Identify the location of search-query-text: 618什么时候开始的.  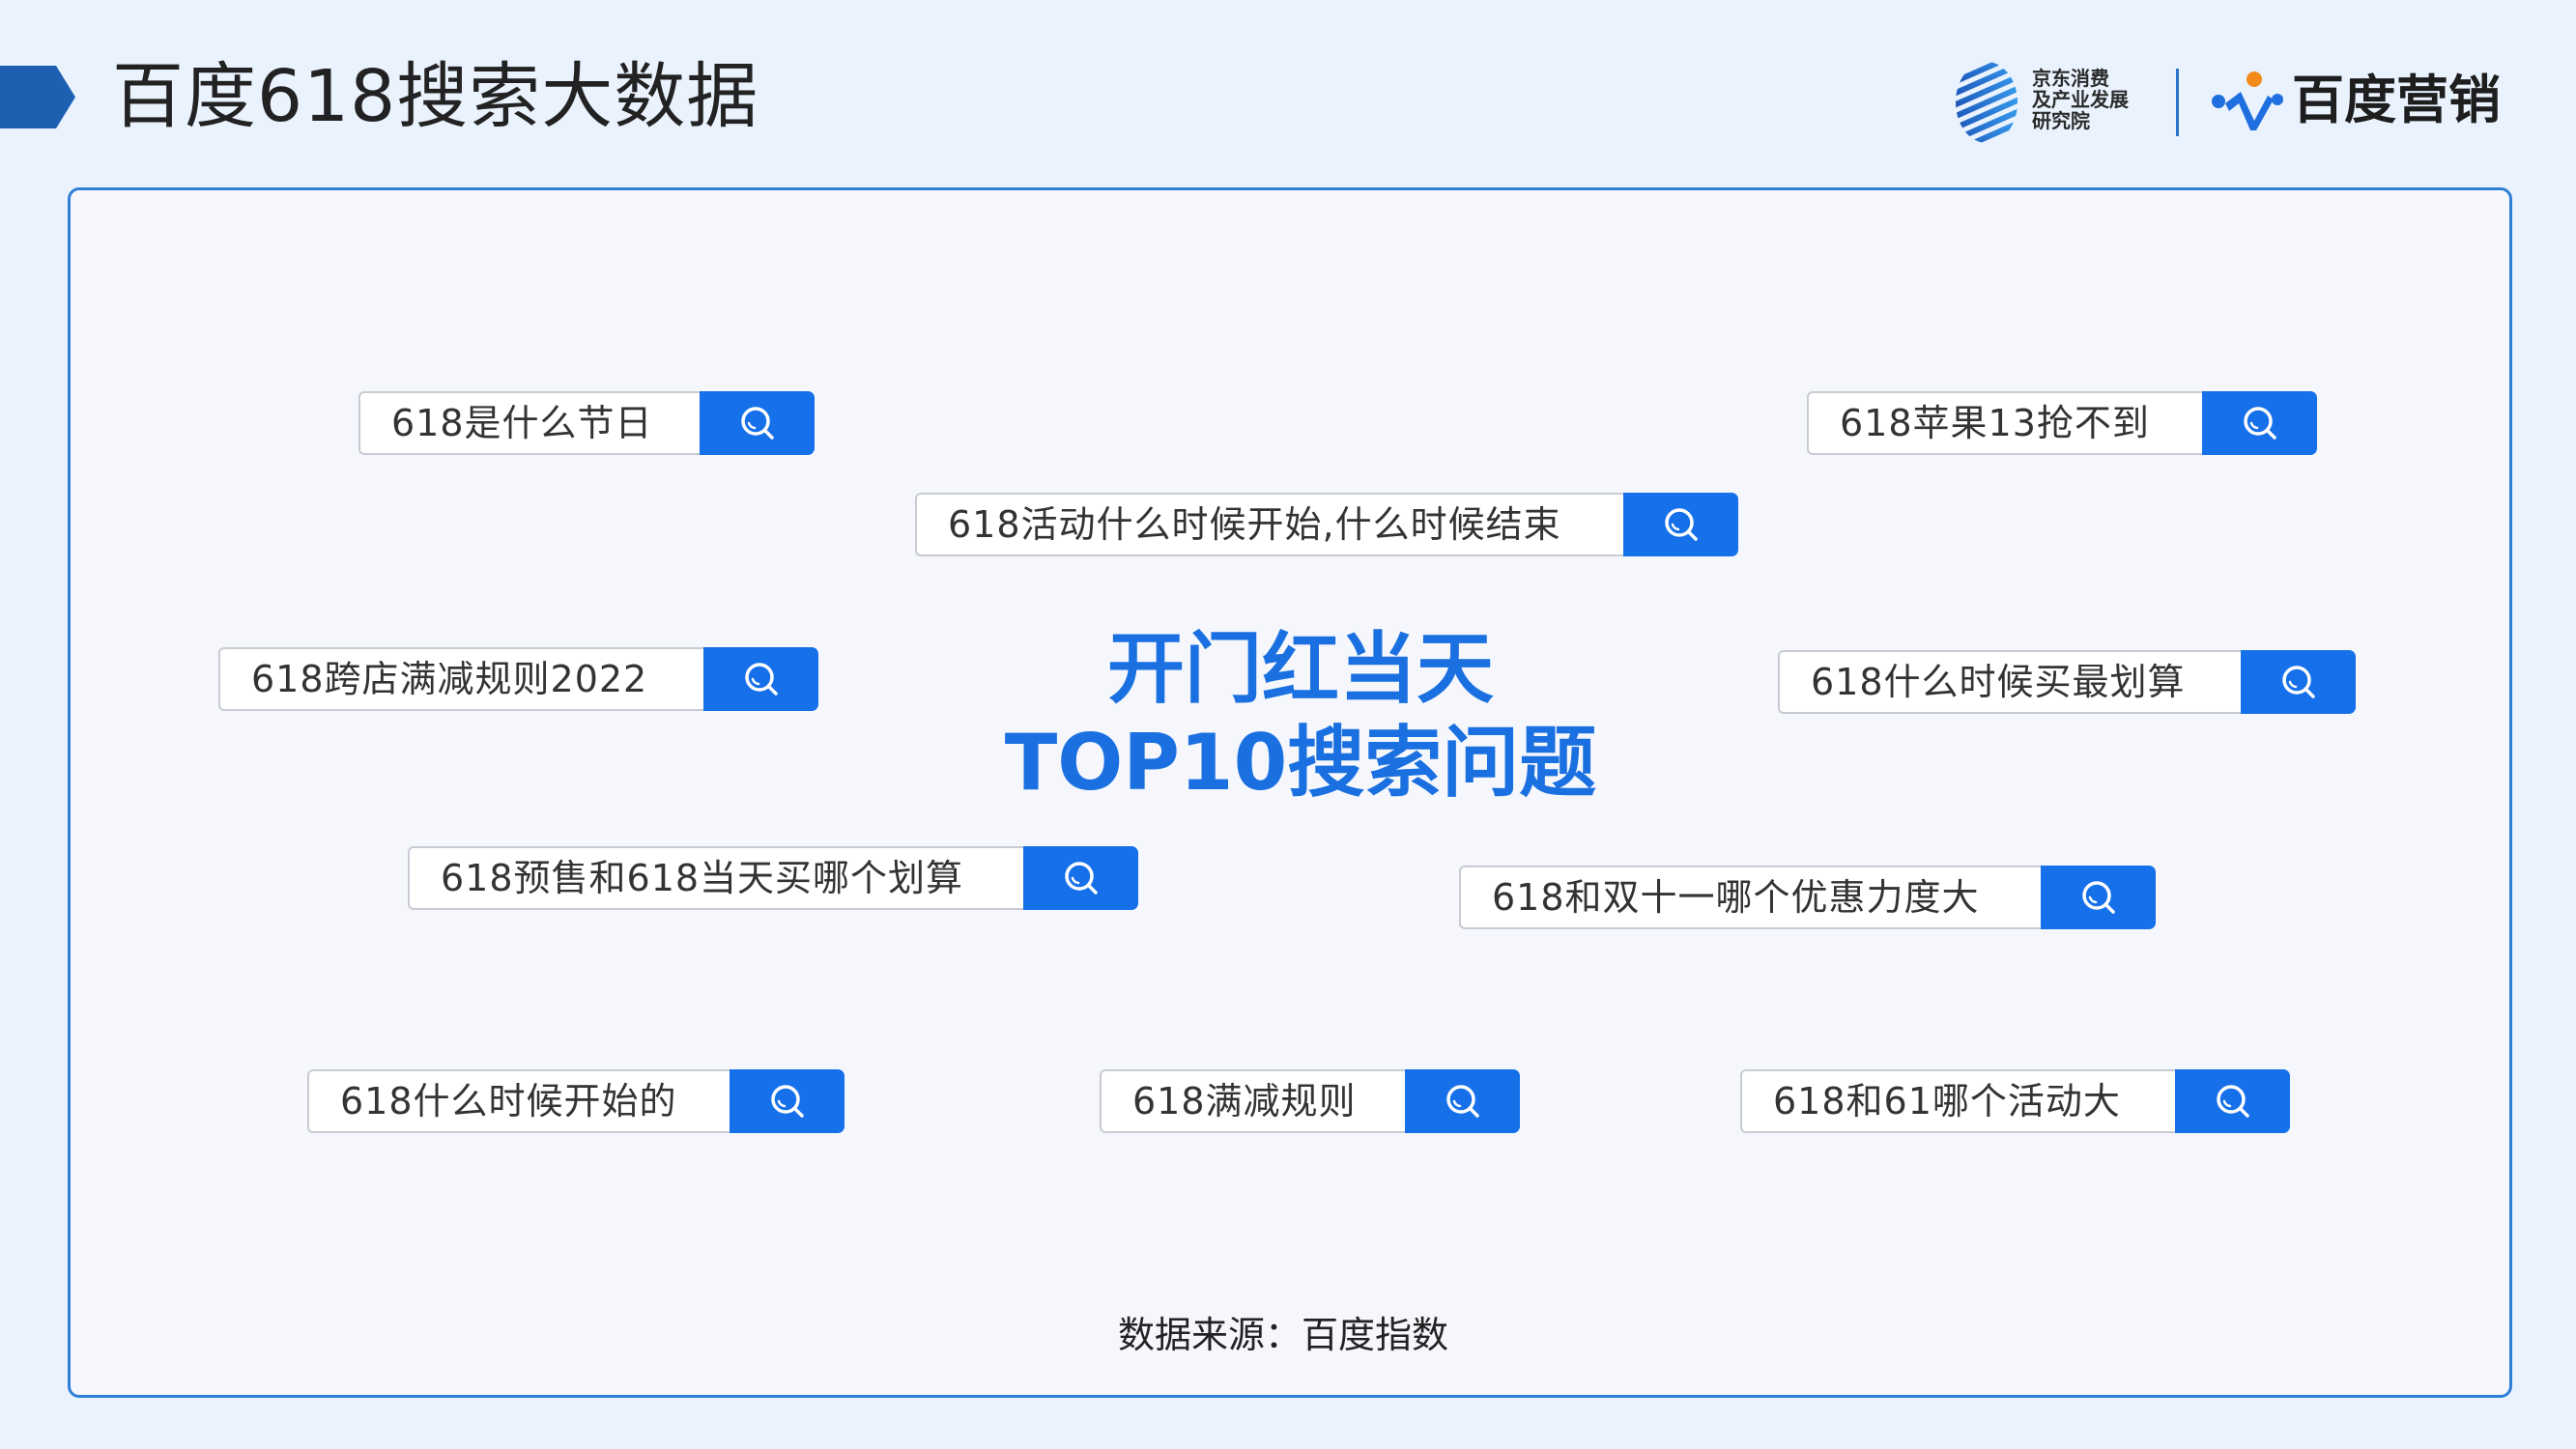
(519, 1101).